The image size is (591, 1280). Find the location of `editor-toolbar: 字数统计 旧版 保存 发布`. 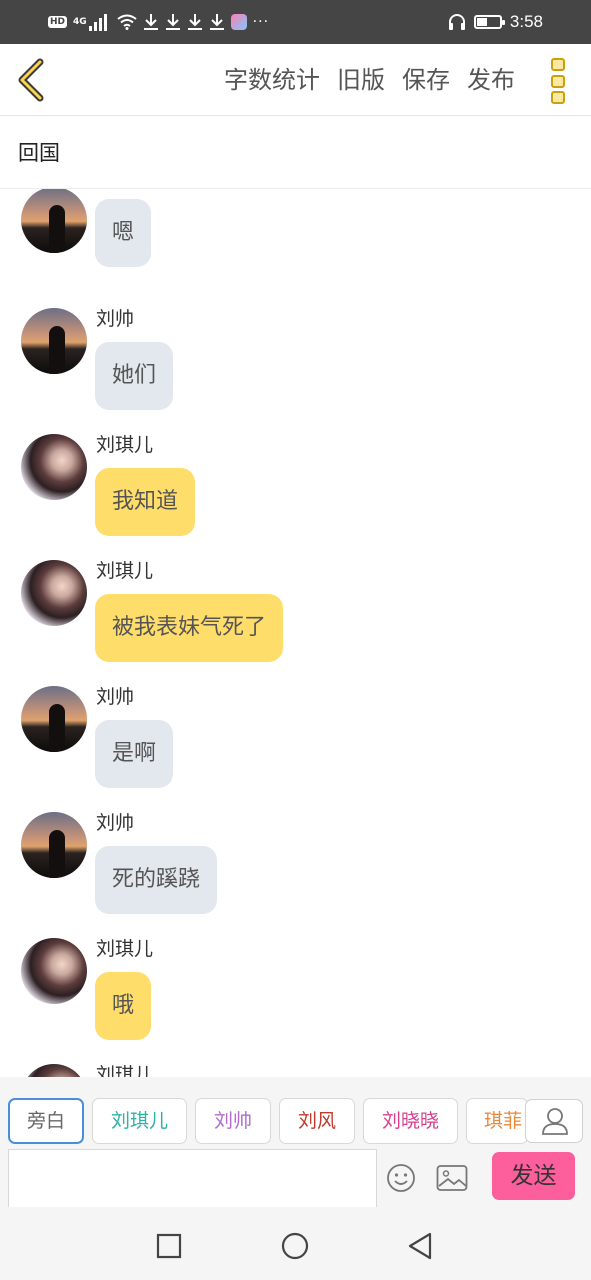

editor-toolbar: 字数统计 旧版 保存 发布 is located at coordinates (295, 80).